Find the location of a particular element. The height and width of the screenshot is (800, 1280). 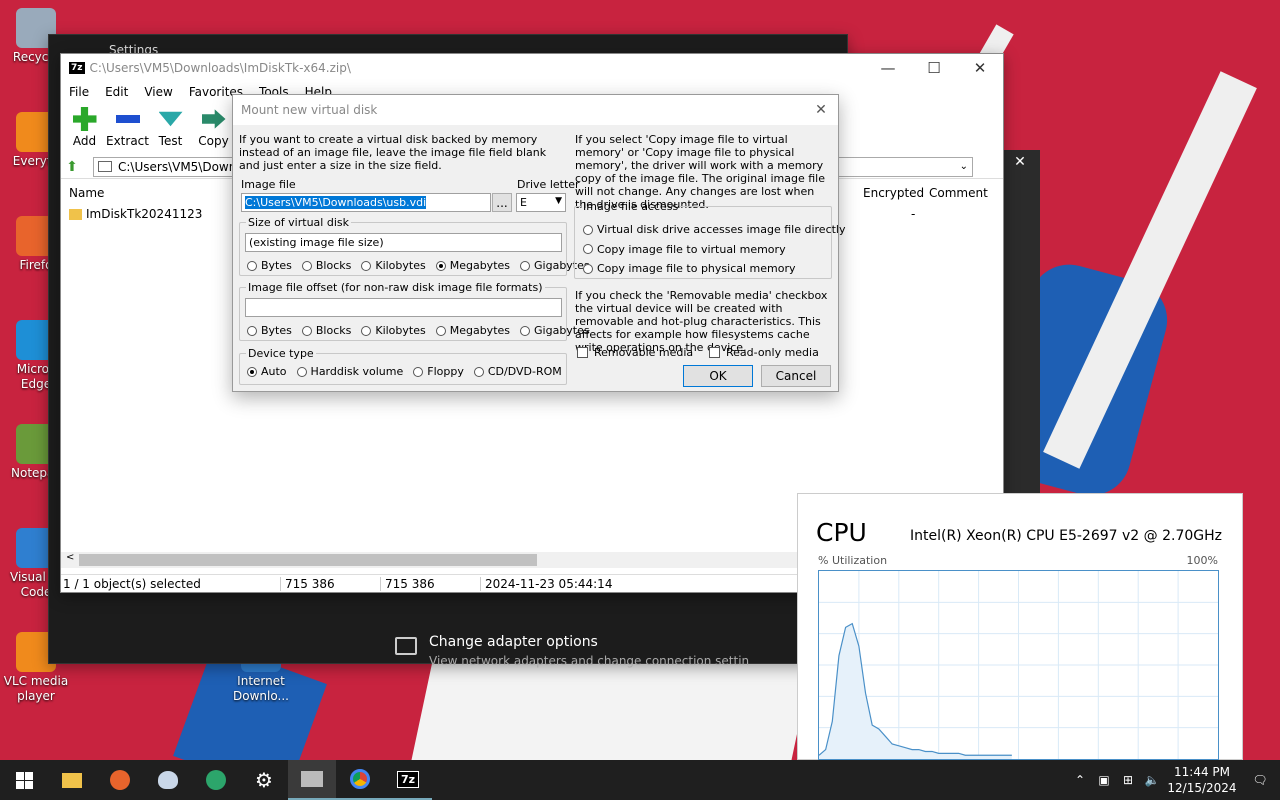

radio-option: Auto is located at coordinates (267, 371).